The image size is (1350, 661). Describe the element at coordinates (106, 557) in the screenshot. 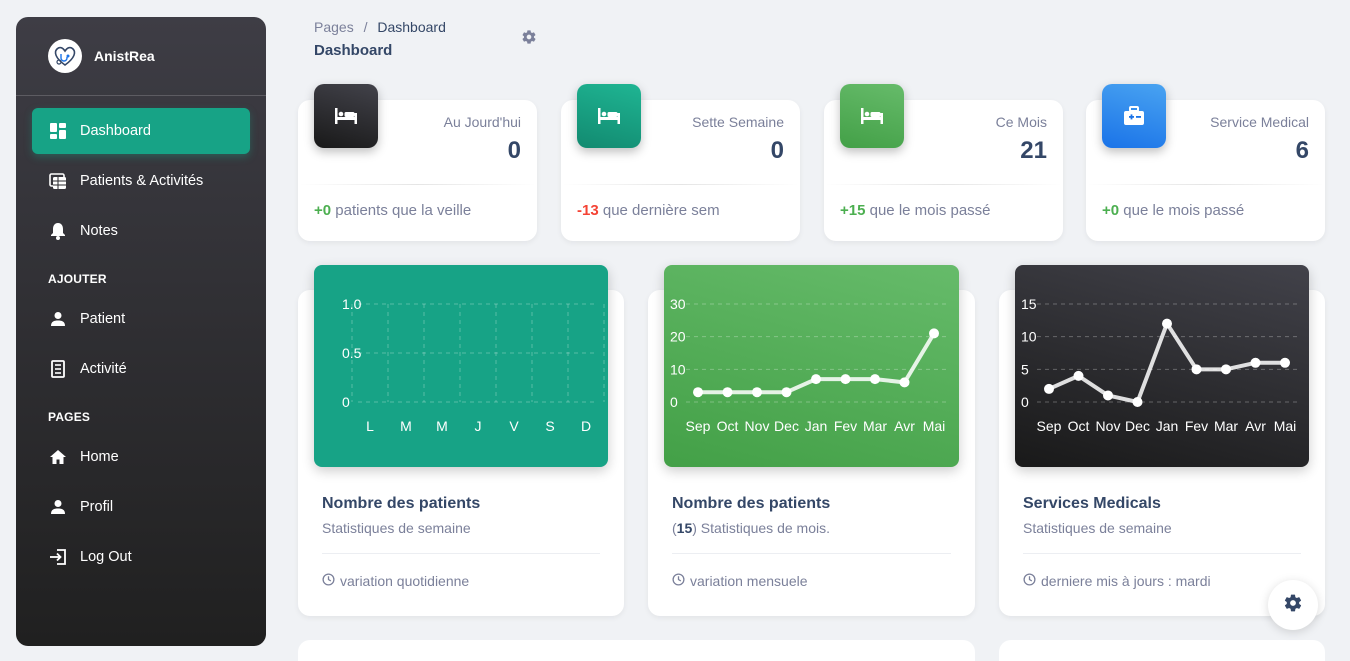

I see `sidebar-item-label: Log Out` at that location.